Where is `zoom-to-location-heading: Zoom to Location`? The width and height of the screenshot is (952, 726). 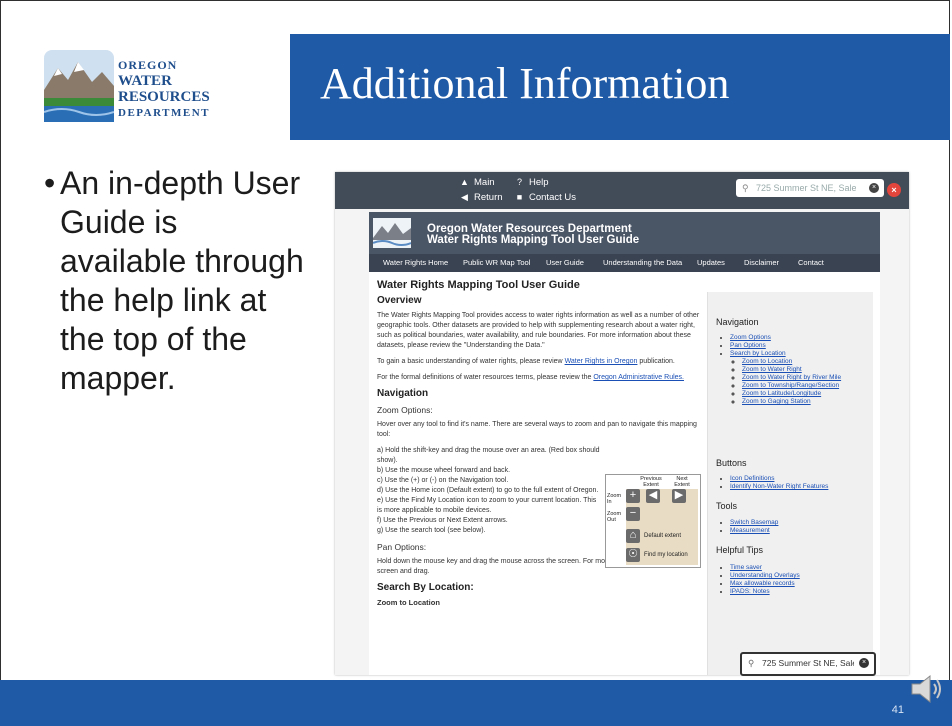
zoom-to-location-heading: Zoom to Location is located at coordinates (408, 602).